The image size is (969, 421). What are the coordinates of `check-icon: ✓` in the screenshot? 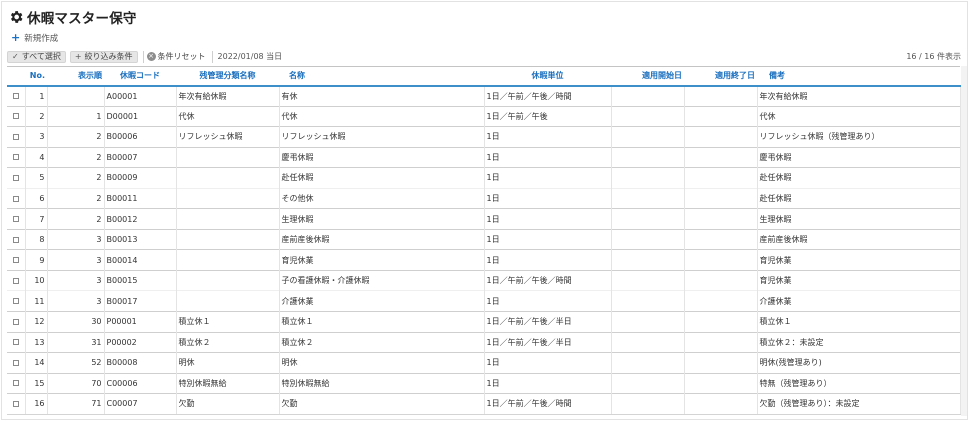 It's located at (15, 56).